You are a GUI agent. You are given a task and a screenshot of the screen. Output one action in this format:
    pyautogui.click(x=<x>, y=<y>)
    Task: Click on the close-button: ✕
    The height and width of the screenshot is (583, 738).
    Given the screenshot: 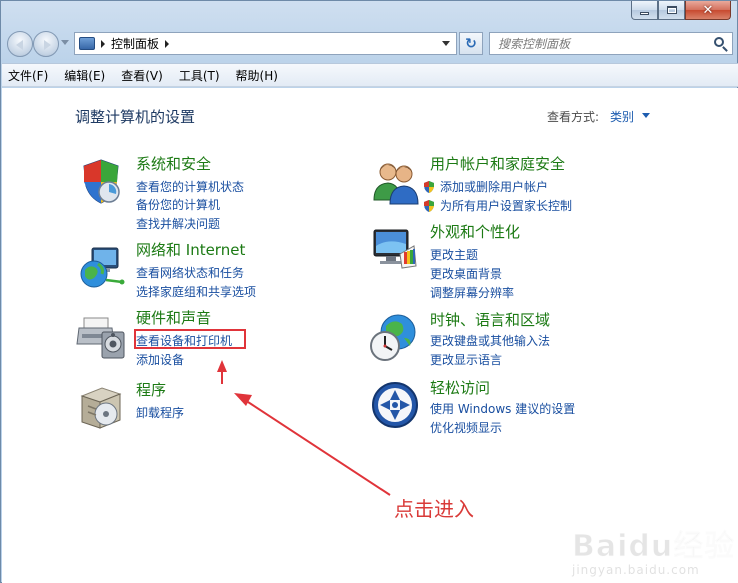 What is the action you would take?
    pyautogui.click(x=708, y=10)
    